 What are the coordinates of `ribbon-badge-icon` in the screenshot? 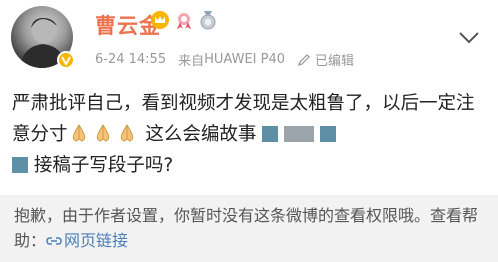 It's located at (184, 20).